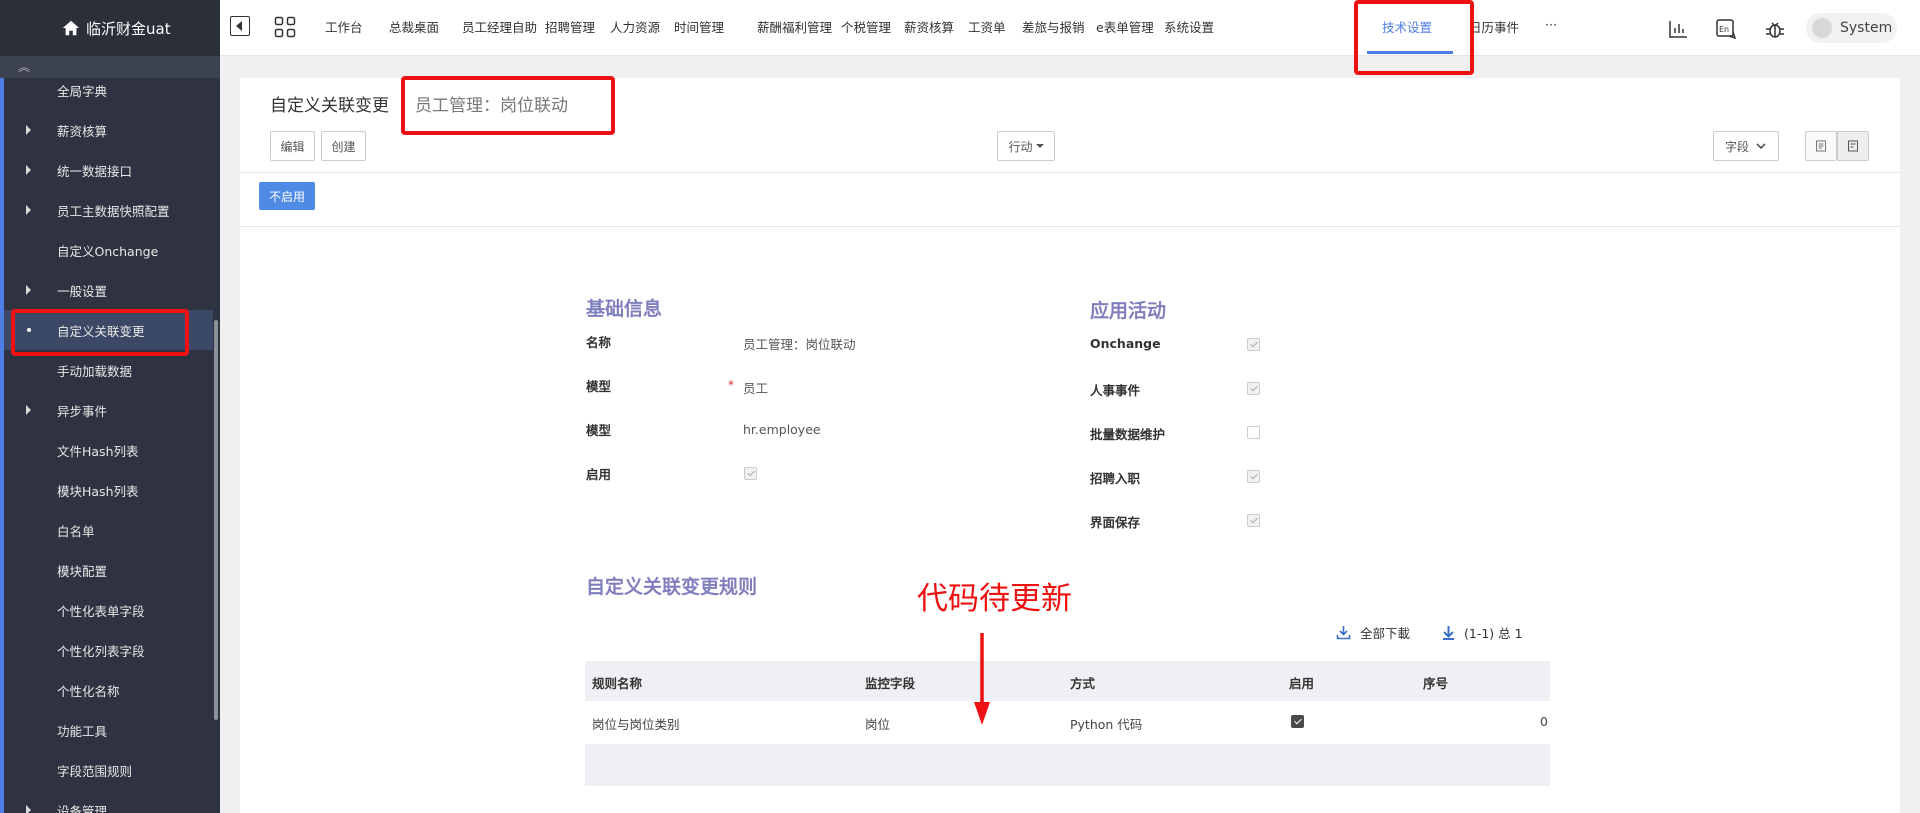 The height and width of the screenshot is (813, 1920). I want to click on column-header: 序号, so click(1435, 682).